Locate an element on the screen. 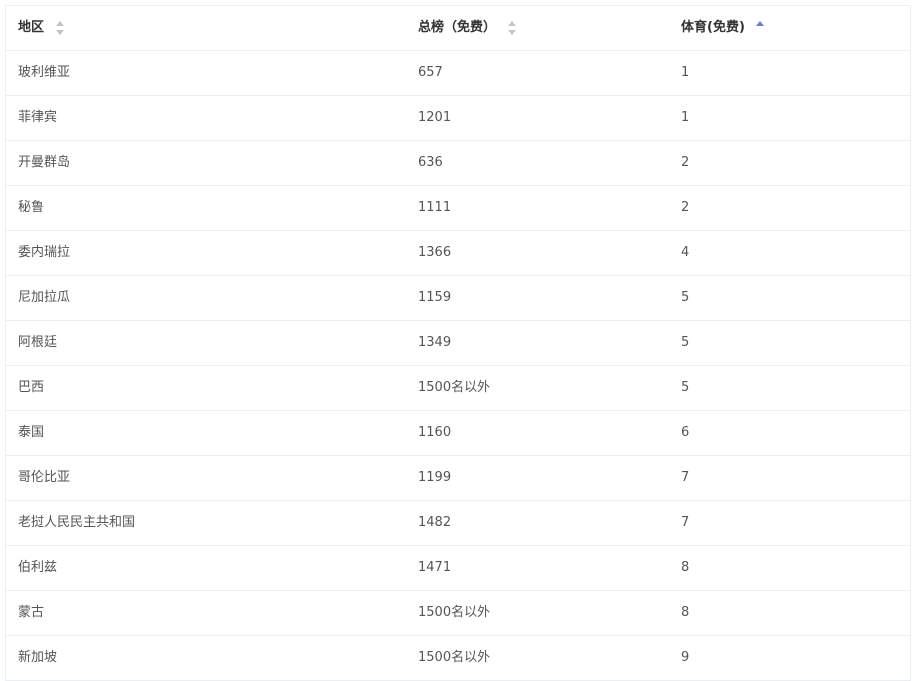  cell-overall-rank: 1159 is located at coordinates (435, 297).